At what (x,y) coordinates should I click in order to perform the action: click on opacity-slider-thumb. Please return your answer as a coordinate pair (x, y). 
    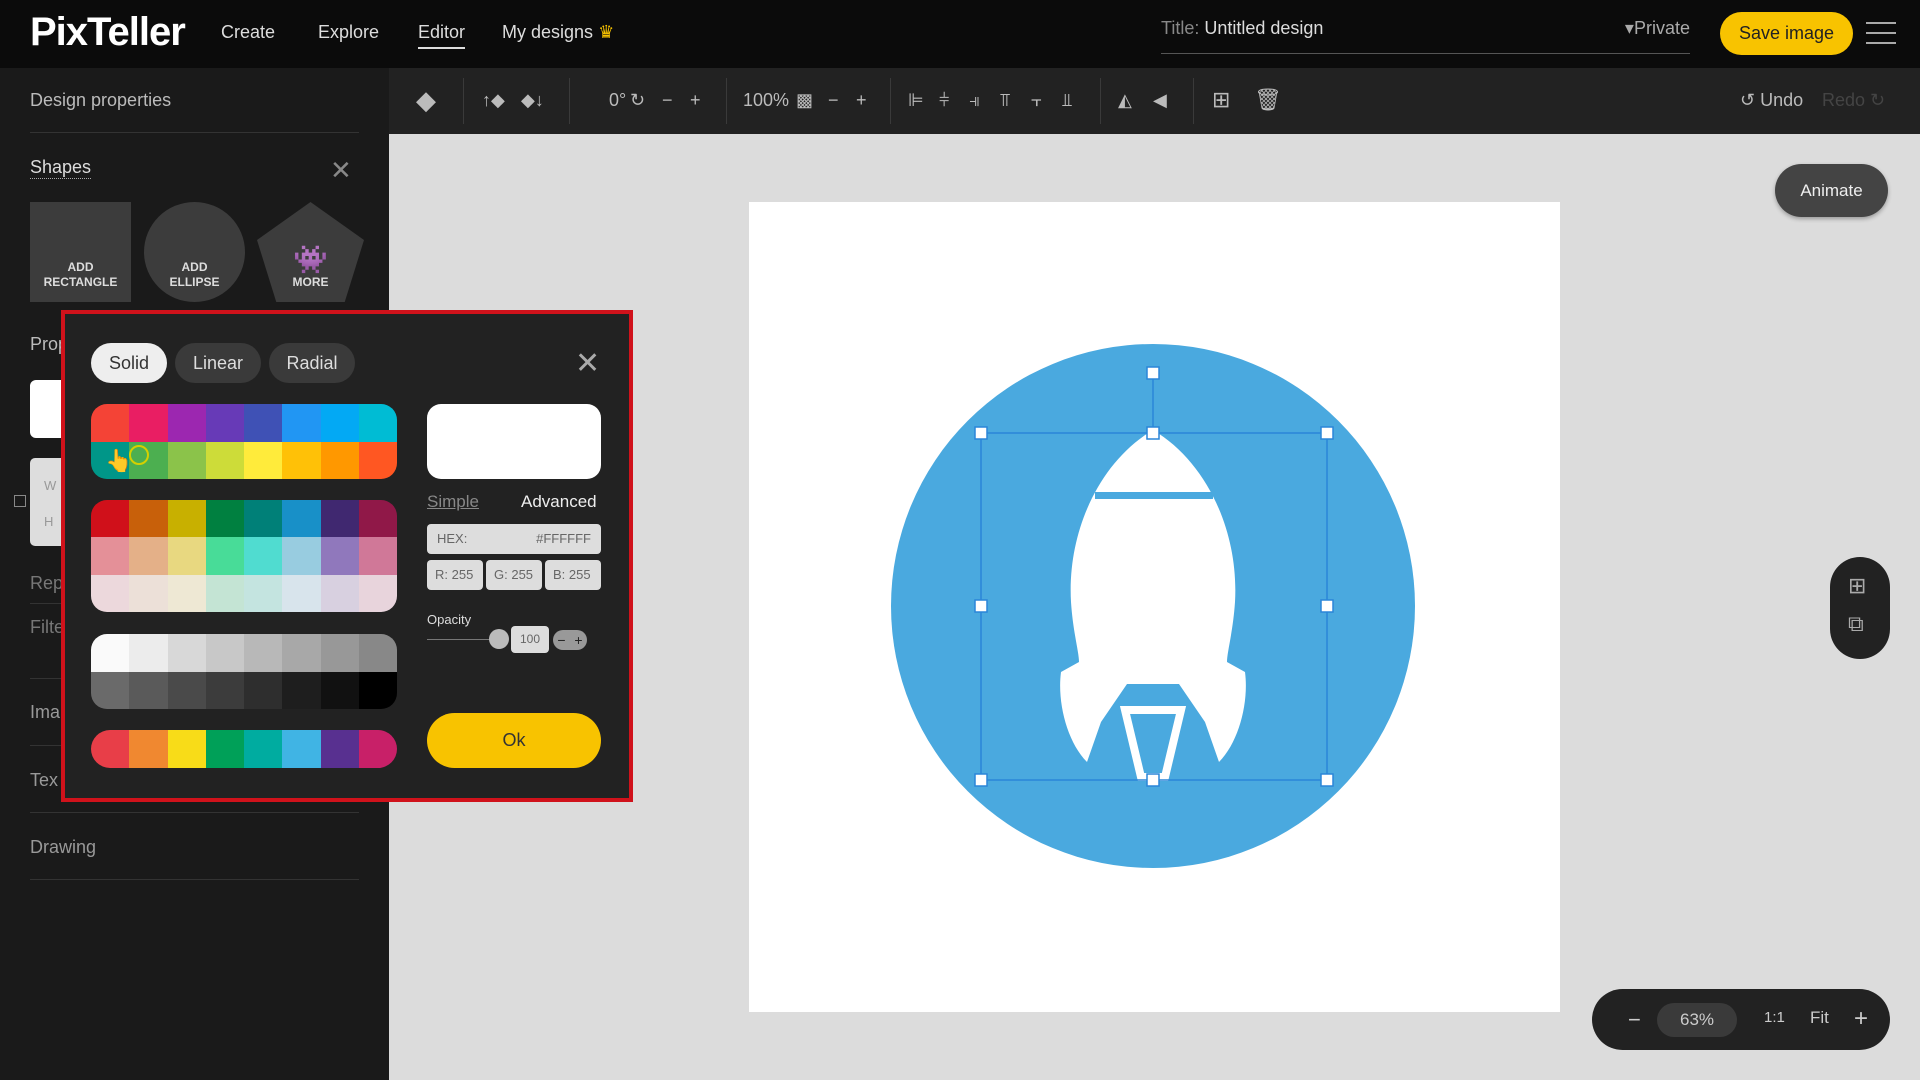
    Looking at the image, I should click on (499, 639).